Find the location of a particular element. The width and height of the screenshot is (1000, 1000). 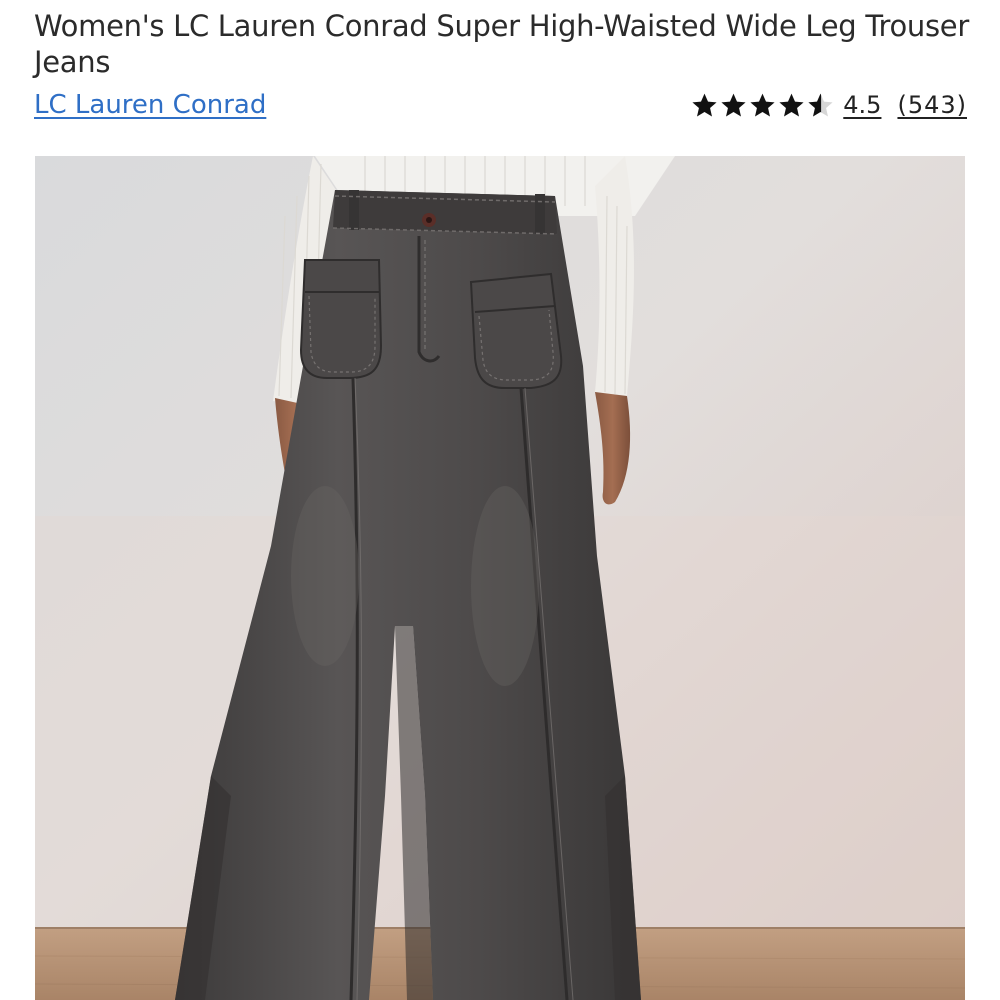

star-rating is located at coordinates (762, 105).